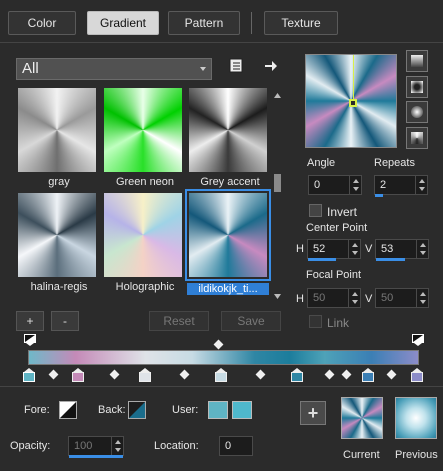 The width and height of the screenshot is (443, 471). I want to click on center-h-spinner, so click(354, 249).